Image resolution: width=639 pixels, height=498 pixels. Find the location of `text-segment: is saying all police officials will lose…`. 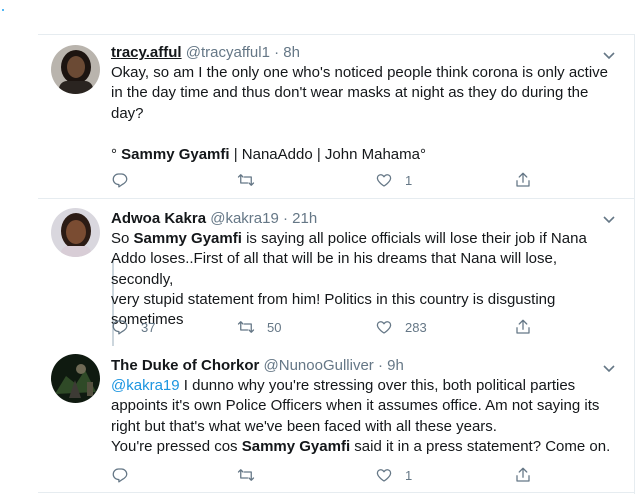

text-segment: is saying all police officials will lose… is located at coordinates (414, 238).